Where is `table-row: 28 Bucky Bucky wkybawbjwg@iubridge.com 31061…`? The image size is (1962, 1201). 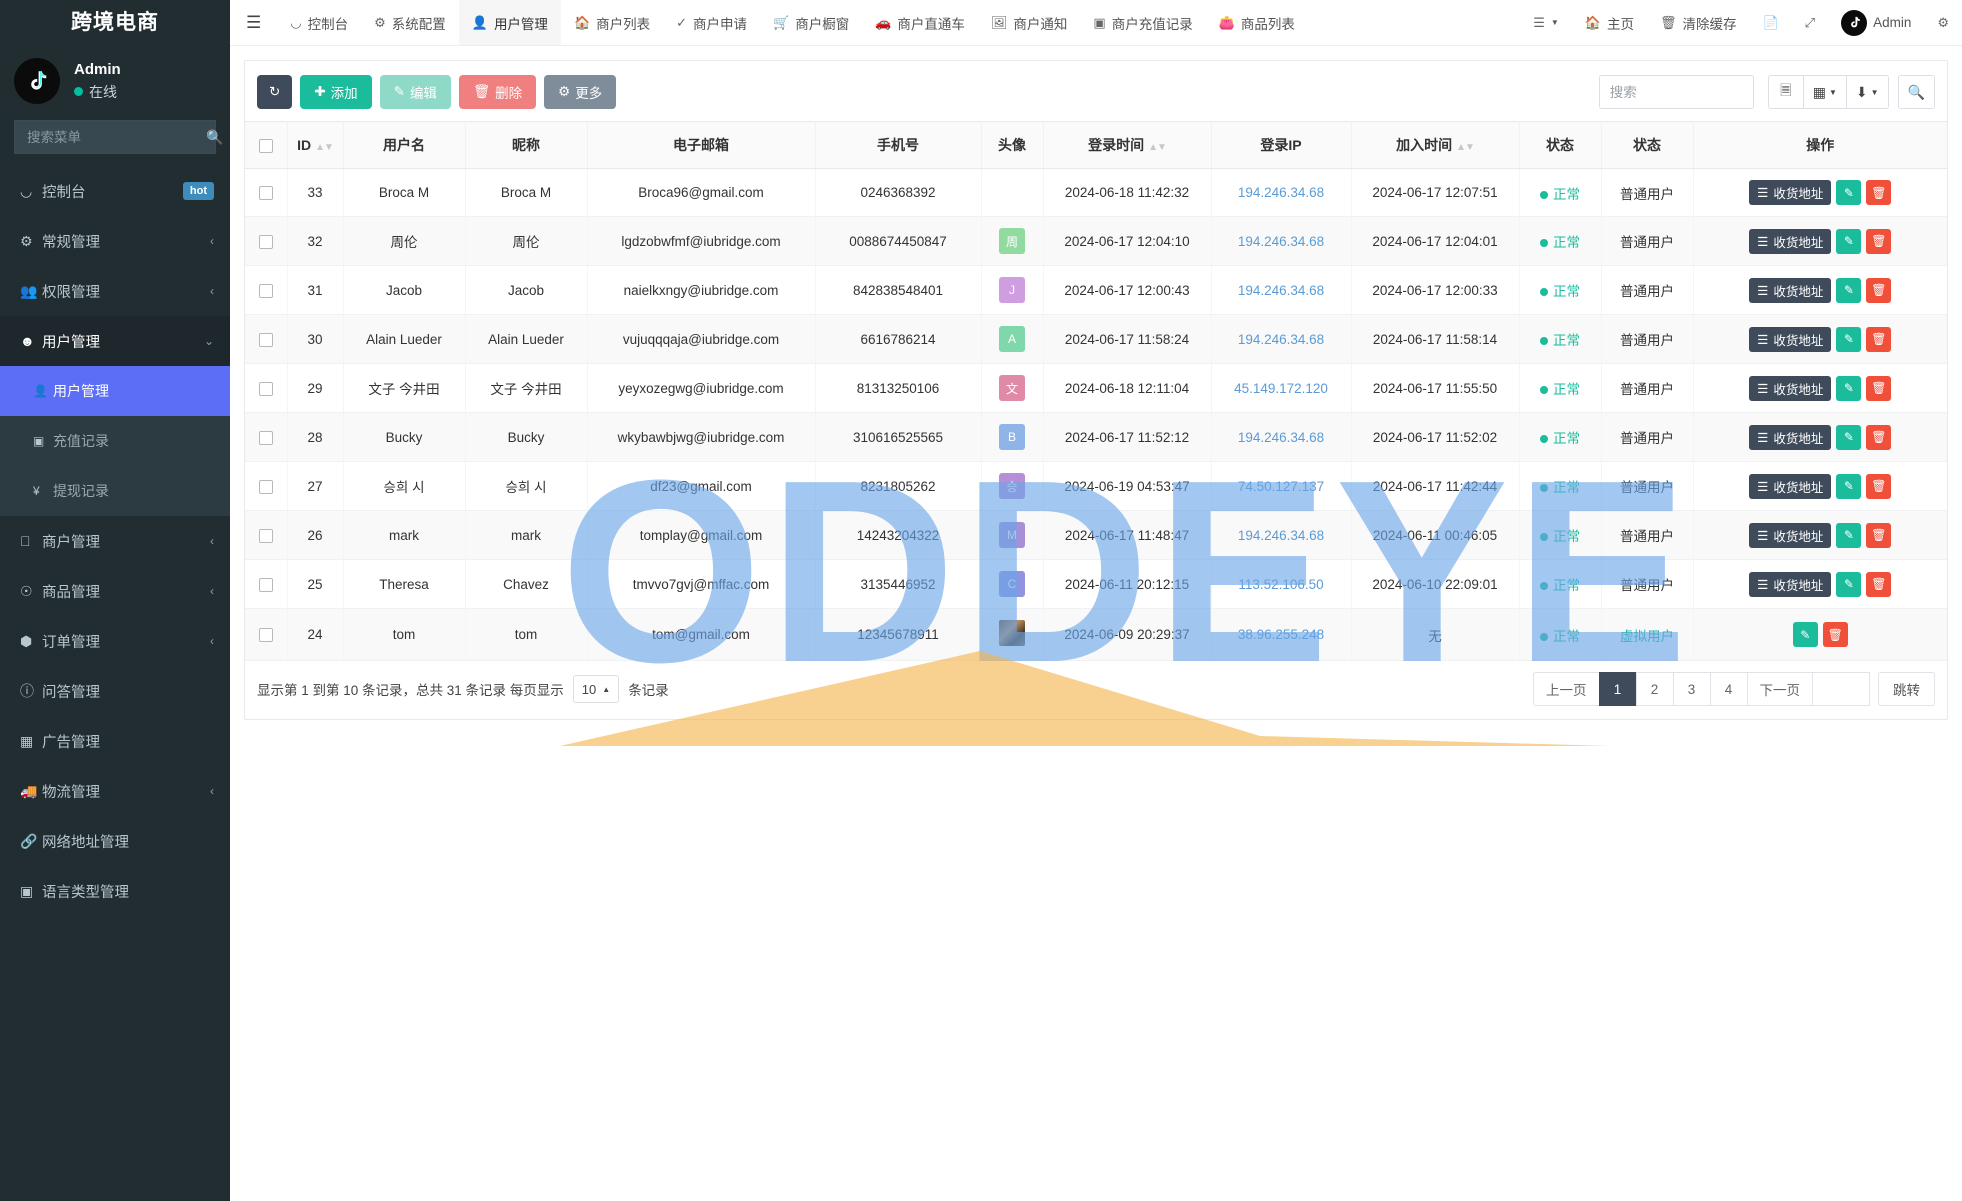 table-row: 28 Bucky Bucky wkybawbjwg@iubridge.com 31061… is located at coordinates (1096, 437).